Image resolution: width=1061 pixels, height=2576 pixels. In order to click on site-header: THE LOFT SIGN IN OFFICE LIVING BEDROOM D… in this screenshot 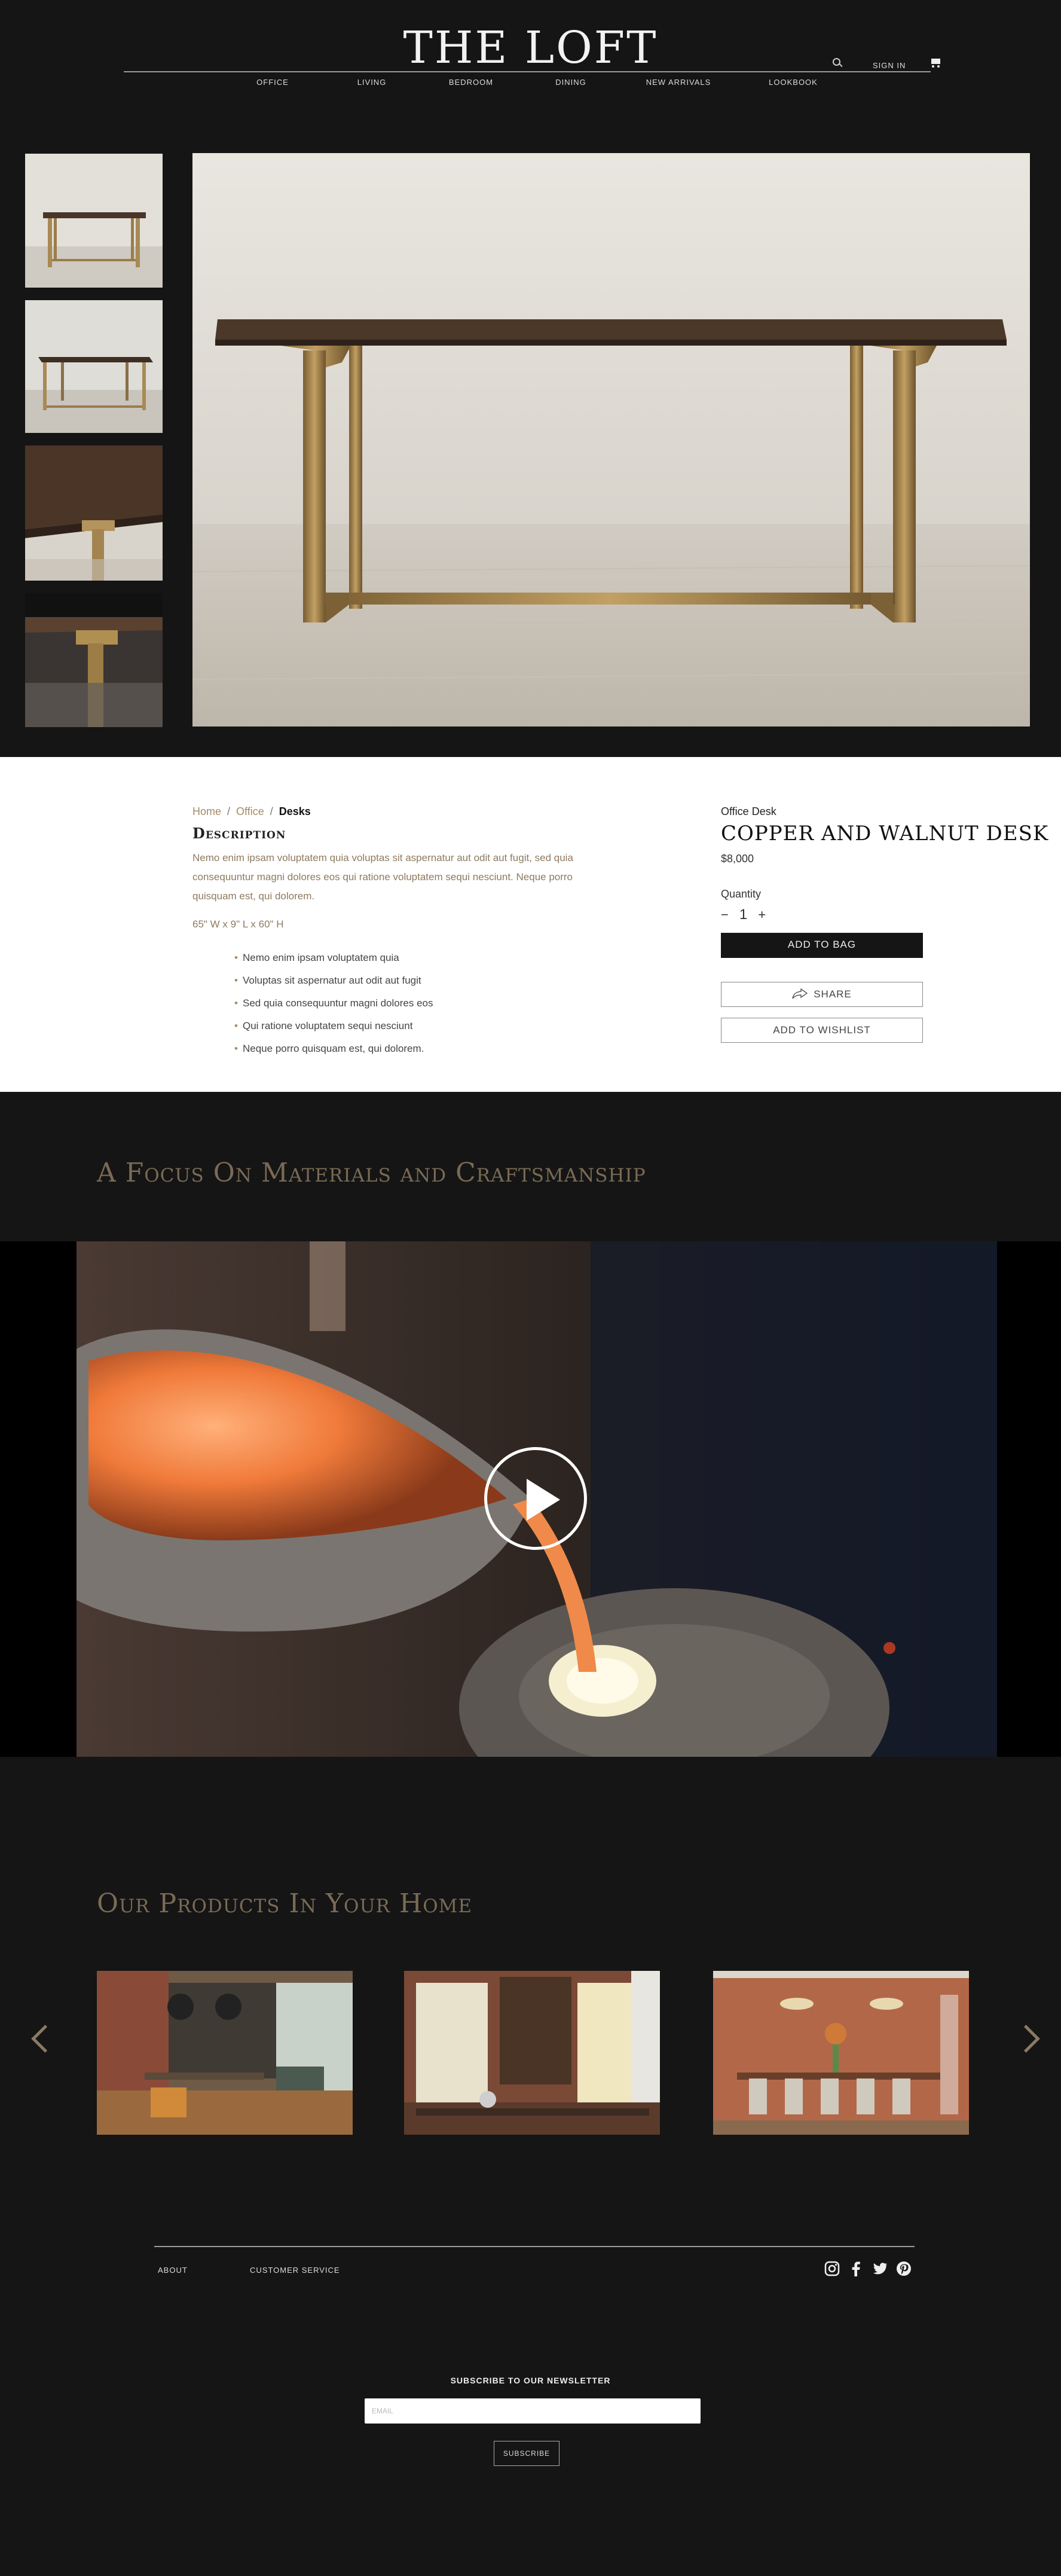, I will do `click(530, 69)`.